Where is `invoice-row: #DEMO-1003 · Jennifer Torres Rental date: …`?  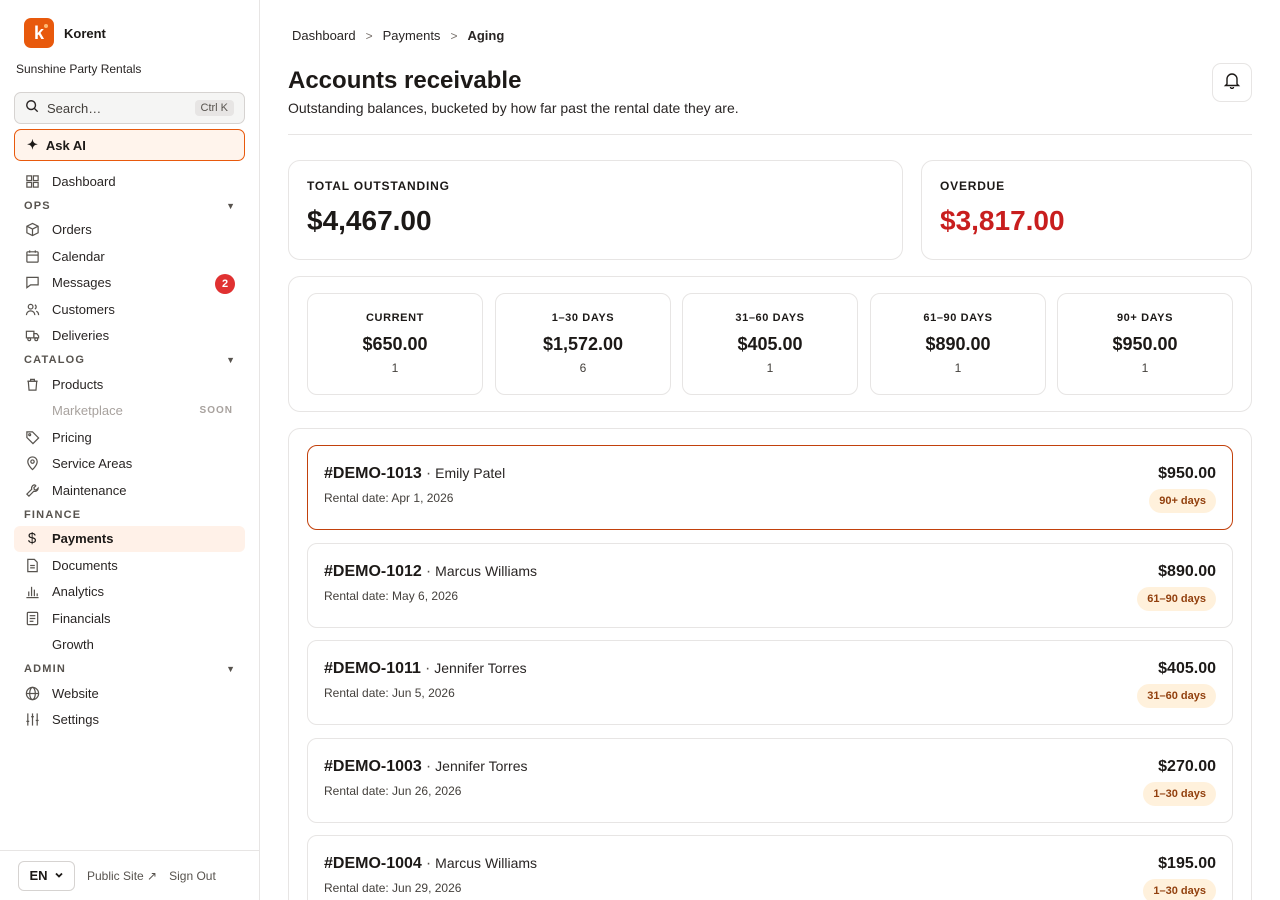
invoice-row: #DEMO-1003 · Jennifer Torres Rental date: … is located at coordinates (770, 780).